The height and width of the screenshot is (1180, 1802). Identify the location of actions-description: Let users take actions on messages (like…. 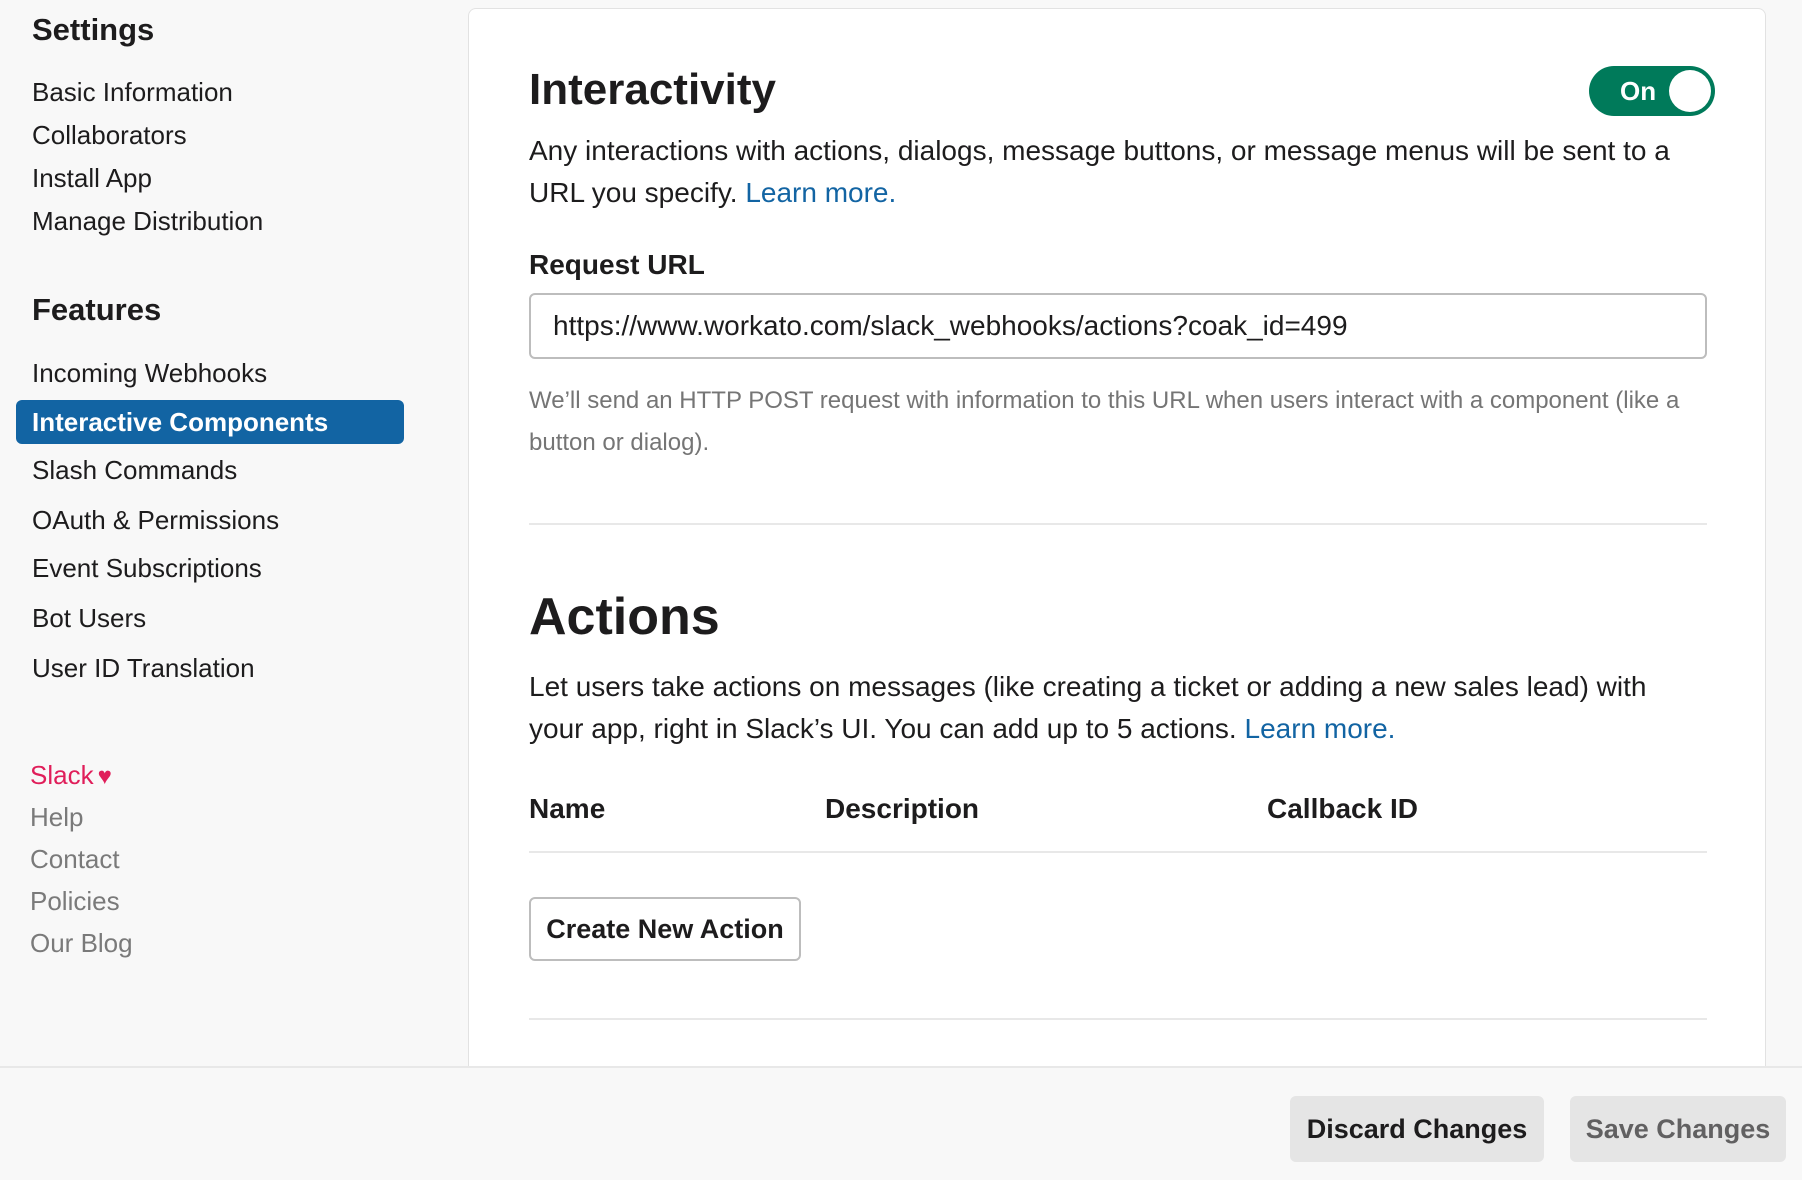
(1118, 708).